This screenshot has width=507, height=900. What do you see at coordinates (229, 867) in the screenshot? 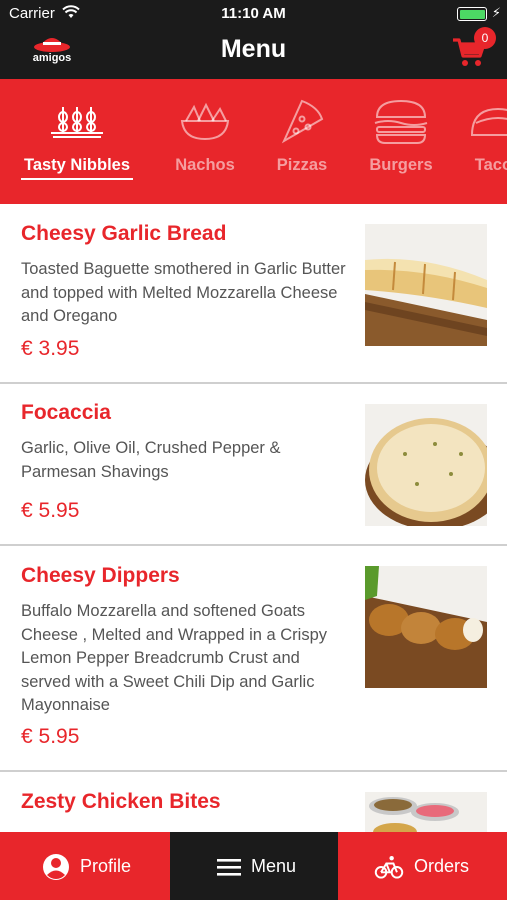
I see `hamburger-menu-icon` at bounding box center [229, 867].